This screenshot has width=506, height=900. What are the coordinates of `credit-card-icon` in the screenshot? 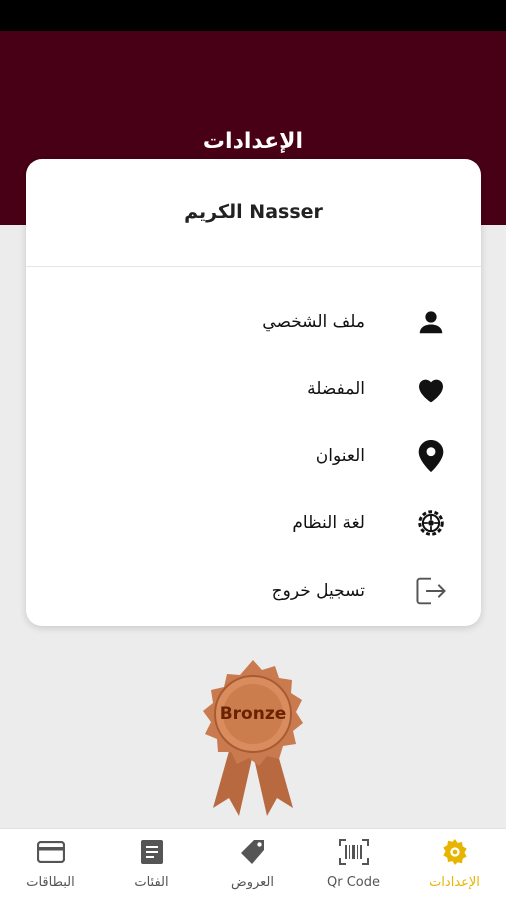 It's located at (51, 852).